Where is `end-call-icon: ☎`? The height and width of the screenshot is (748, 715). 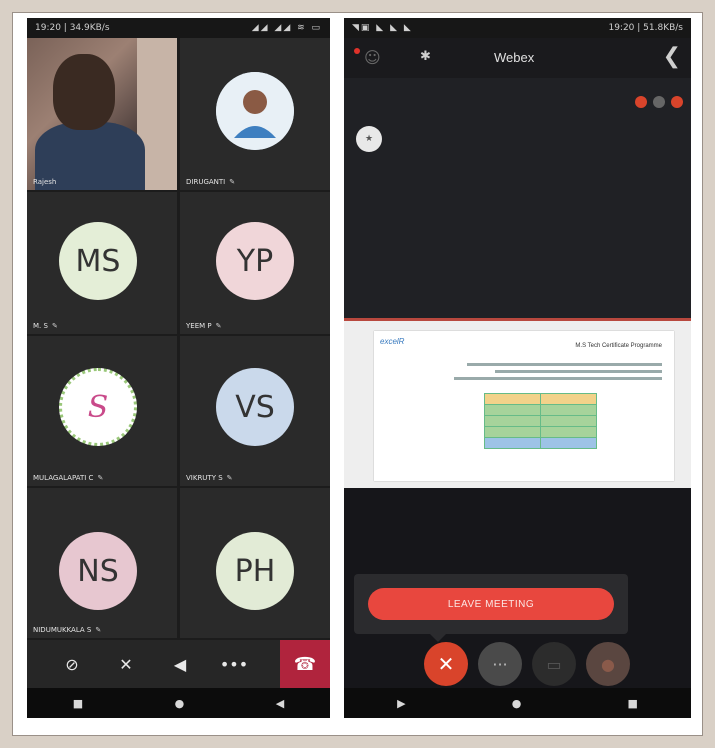
end-call-icon: ☎ is located at coordinates (305, 663).